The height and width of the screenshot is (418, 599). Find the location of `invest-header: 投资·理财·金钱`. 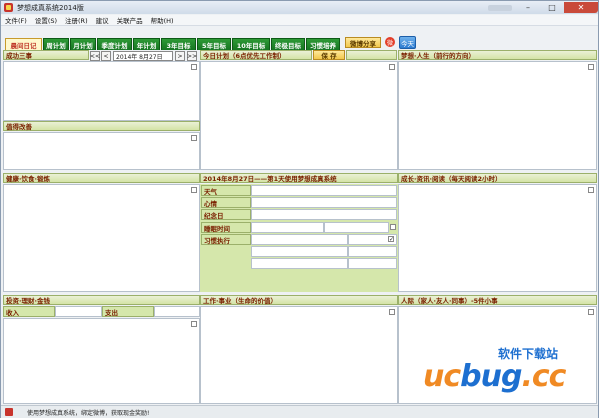

invest-header: 投资·理财·金钱 is located at coordinates (101, 300).